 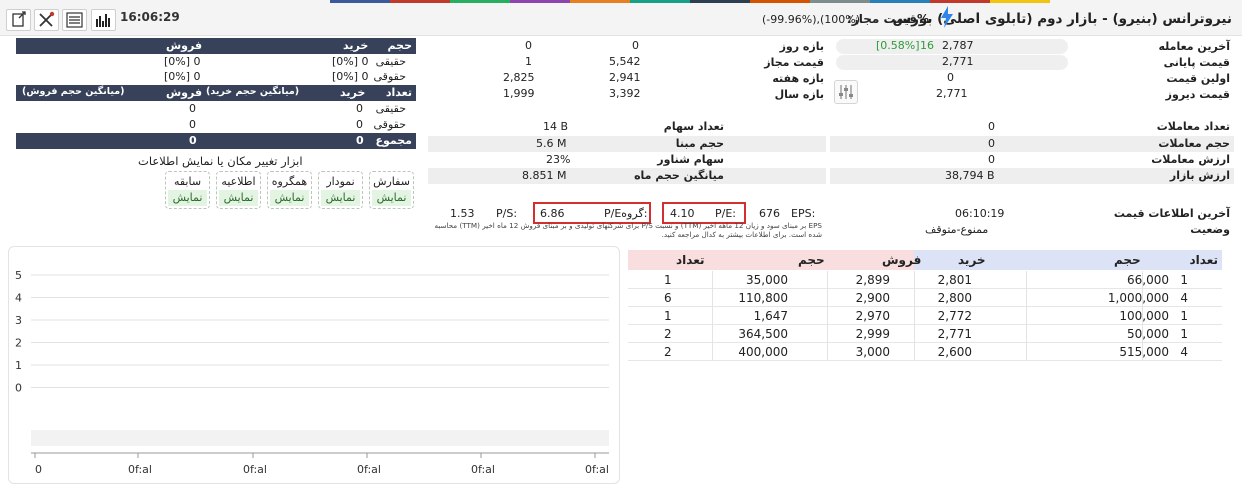 I want to click on status-label: وضعیت, so click(x=1210, y=229).